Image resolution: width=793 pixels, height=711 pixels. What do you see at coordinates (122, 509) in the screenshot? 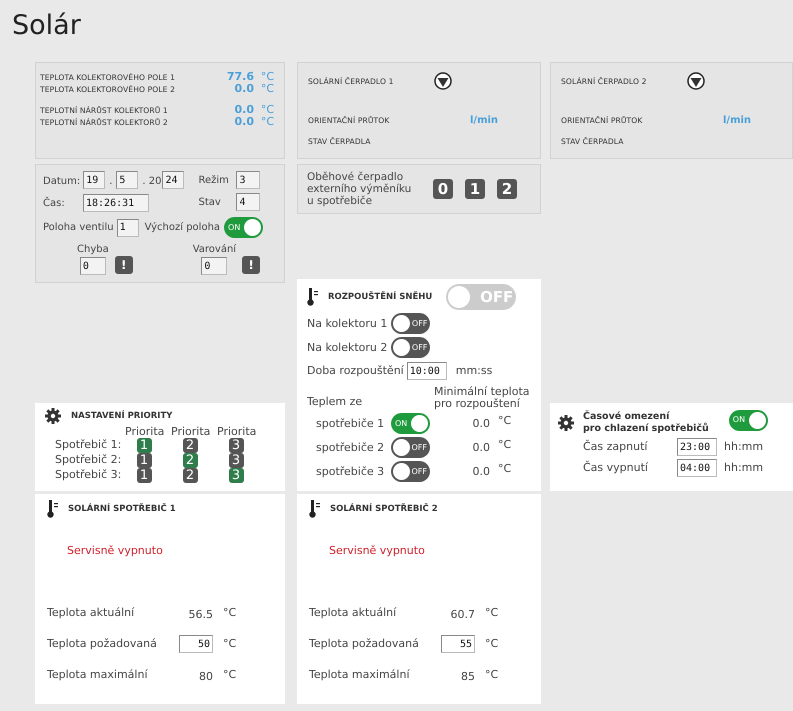
I see `section-title: SOLÁRNÍ SPOTŘEBIČ 1` at bounding box center [122, 509].